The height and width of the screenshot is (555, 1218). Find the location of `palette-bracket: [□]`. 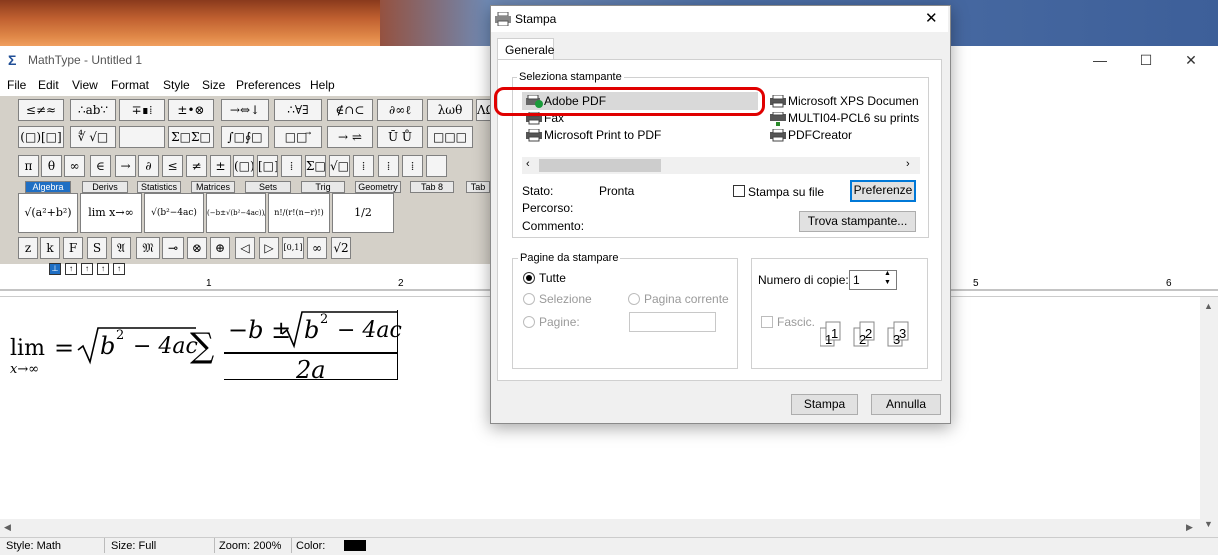

palette-bracket: [□] is located at coordinates (267, 166).